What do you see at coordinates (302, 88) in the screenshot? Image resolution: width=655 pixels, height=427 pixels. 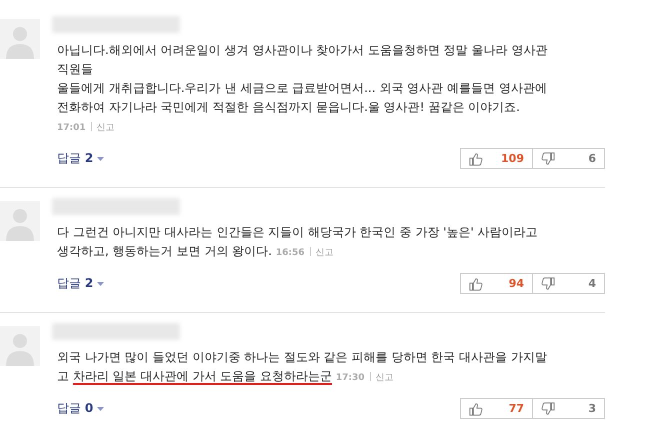 I see `comment-text: 울들에게 개취급합니다.우리가 낸 세금으로 급료받어면서... 외국 영사관 예를들면 영사관에` at bounding box center [302, 88].